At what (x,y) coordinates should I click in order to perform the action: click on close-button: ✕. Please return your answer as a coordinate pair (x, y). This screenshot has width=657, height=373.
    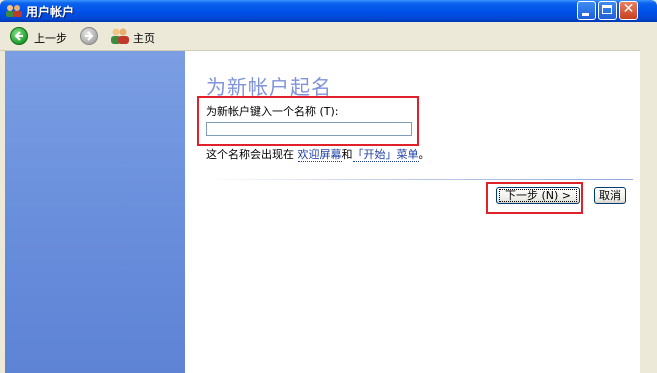
    Looking at the image, I should click on (628, 10).